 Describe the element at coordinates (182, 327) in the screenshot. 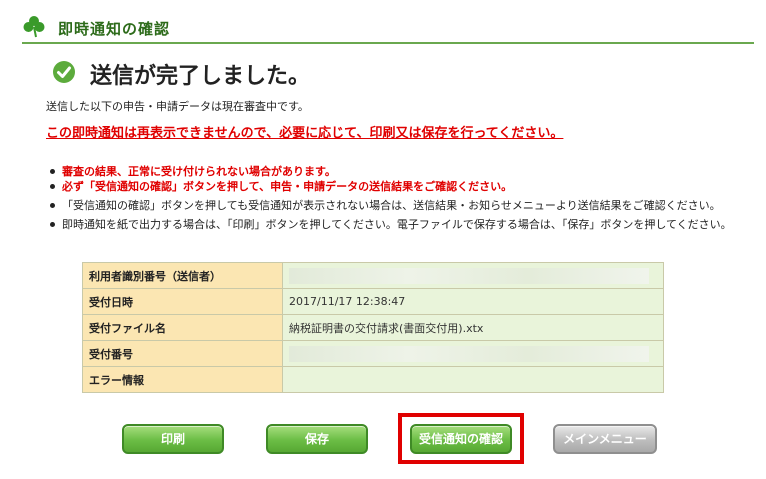

I see `row-label: 受付ファイル名` at that location.